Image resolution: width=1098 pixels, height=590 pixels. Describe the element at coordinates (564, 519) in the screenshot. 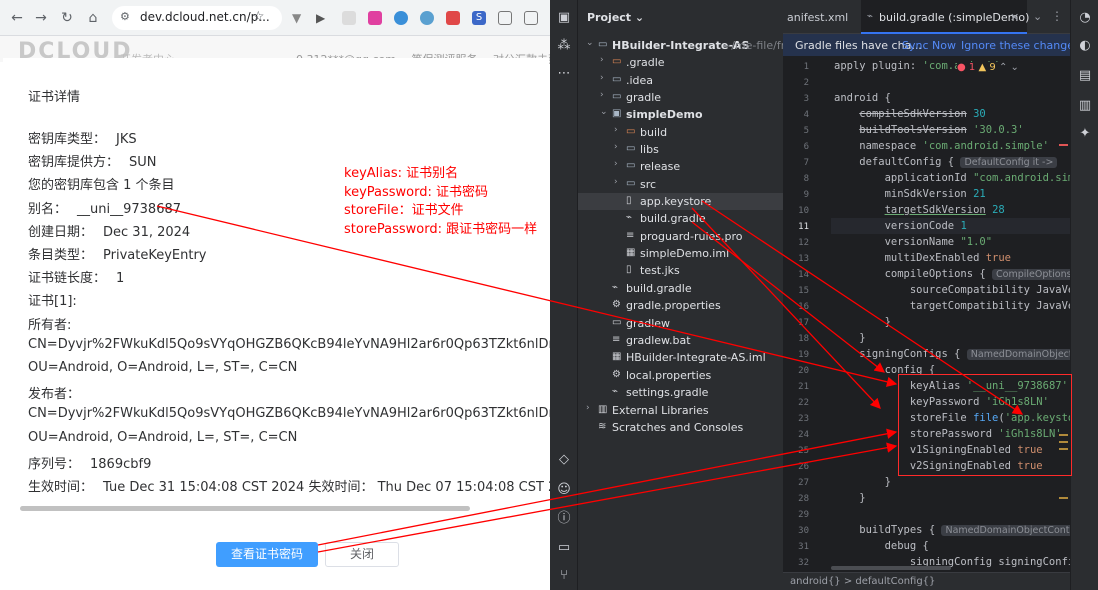

I see `problems-icon: ⓘ` at that location.